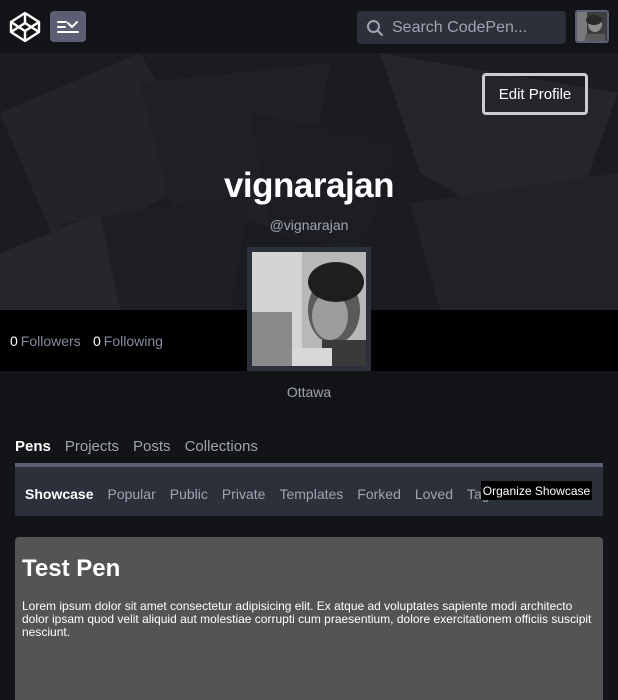 This screenshot has height=700, width=618. I want to click on organize-showcase-button: Organize Showcase, so click(536, 490).